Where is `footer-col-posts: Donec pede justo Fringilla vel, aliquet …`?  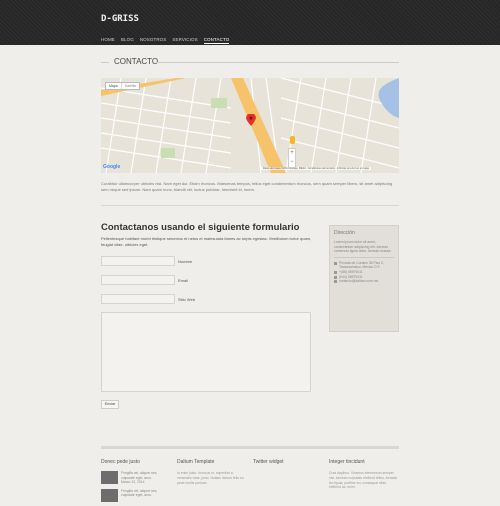
footer-col-posts: Donec pede justo Fringilla vel, aliquet … is located at coordinates (136, 482).